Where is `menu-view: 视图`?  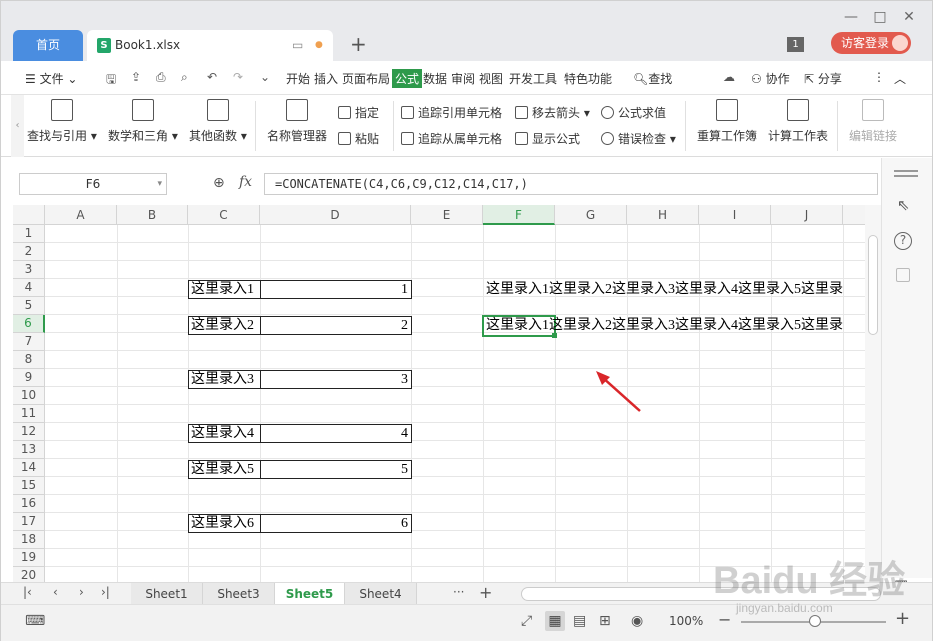
menu-view: 视图 is located at coordinates (491, 78).